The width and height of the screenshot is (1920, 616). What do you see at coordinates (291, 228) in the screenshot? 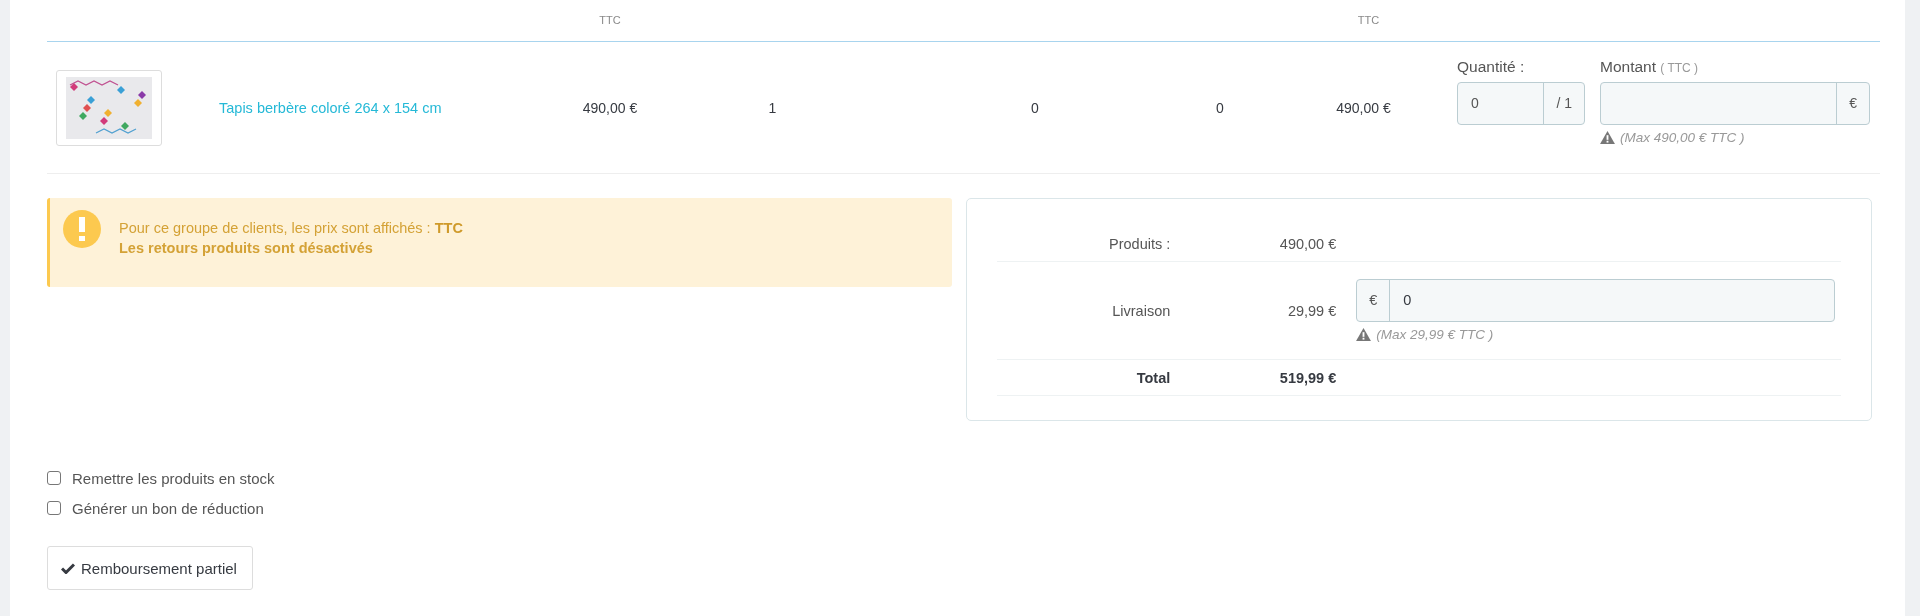
I see `alert-message: Pour ce groupe de clients, les prix sont affichés : TTC` at bounding box center [291, 228].